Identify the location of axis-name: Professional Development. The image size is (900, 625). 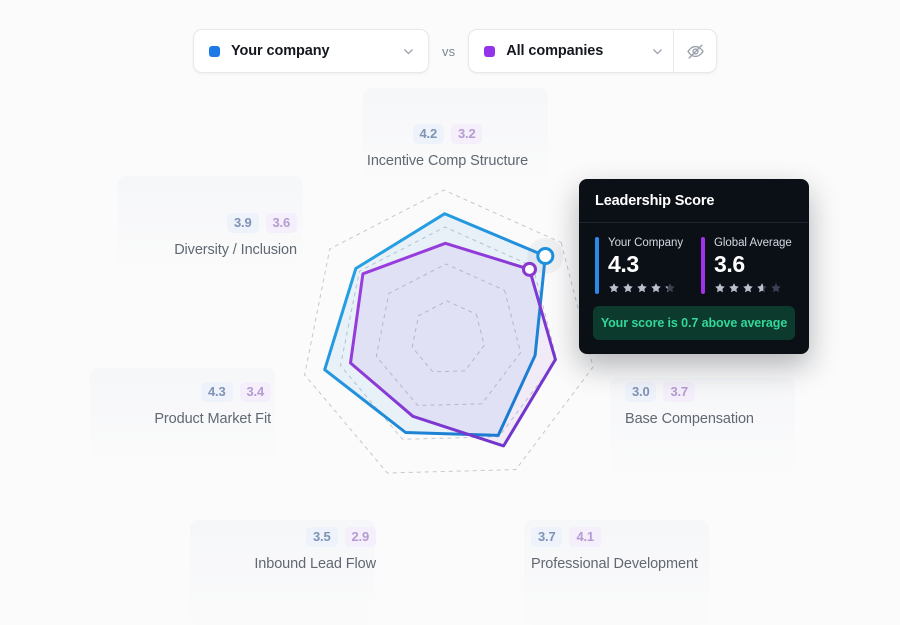
(614, 563).